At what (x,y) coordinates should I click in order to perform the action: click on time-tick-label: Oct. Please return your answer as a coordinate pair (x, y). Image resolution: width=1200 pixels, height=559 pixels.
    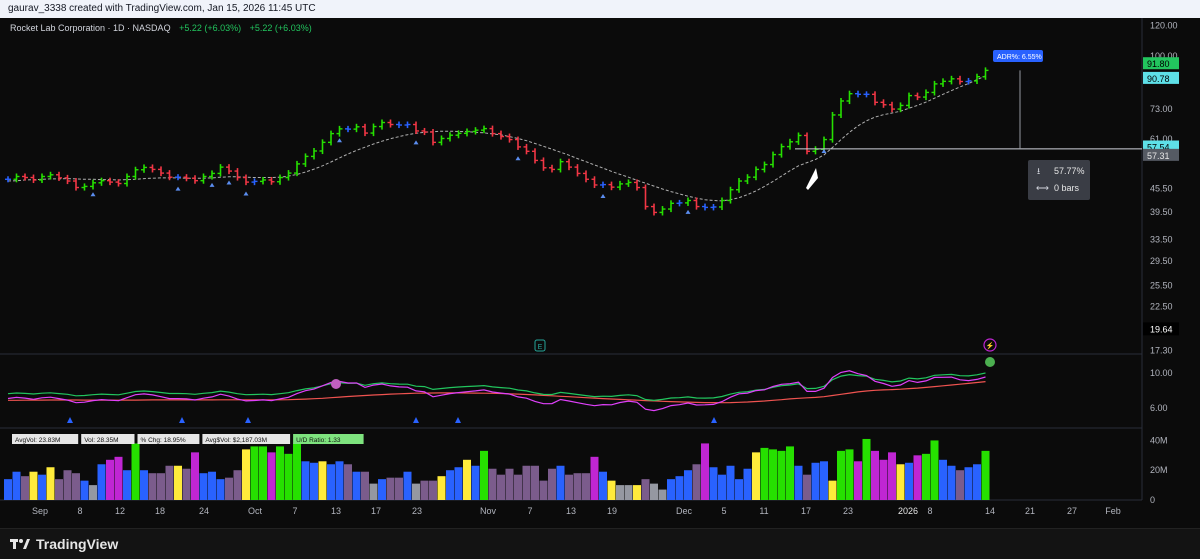
    Looking at the image, I should click on (255, 511).